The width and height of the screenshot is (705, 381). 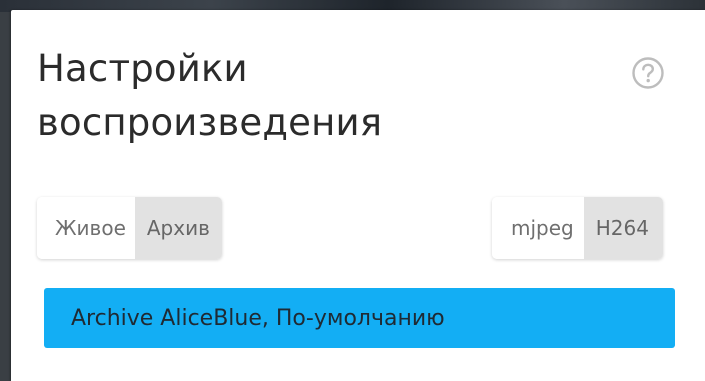 I want to click on codec-toggle: mjpeg H264, so click(x=577, y=228).